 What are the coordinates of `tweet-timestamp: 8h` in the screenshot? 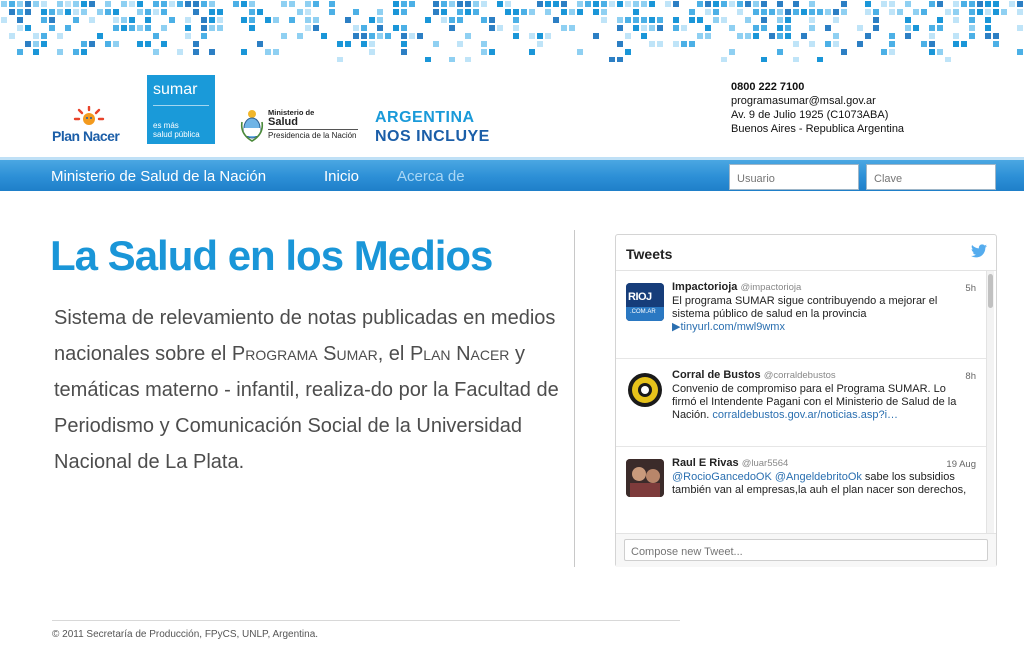 It's located at (970, 376).